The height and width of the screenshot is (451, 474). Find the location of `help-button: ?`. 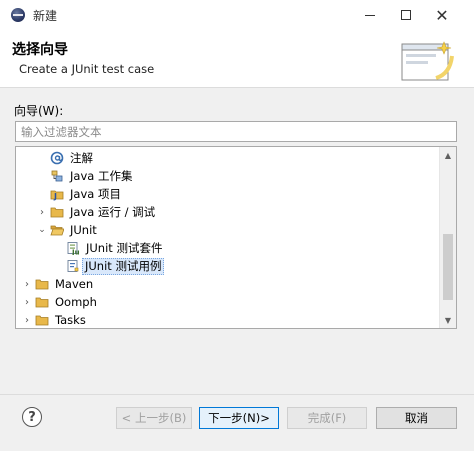

help-button: ? is located at coordinates (32, 417).